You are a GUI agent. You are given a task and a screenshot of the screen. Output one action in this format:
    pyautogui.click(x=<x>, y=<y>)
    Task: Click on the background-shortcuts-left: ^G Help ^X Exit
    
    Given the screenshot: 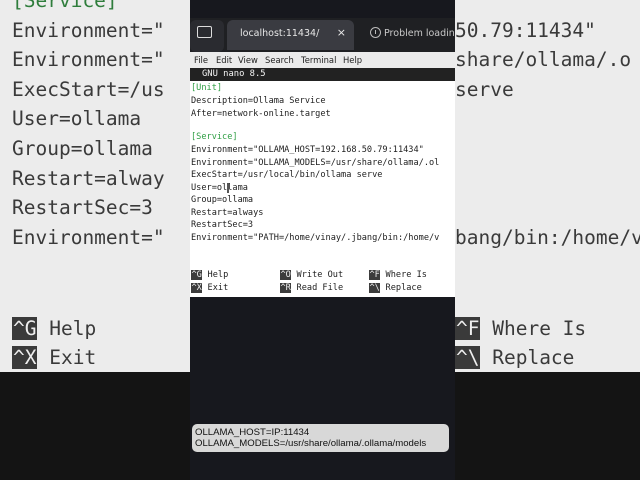 What is the action you would take?
    pyautogui.click(x=54, y=343)
    